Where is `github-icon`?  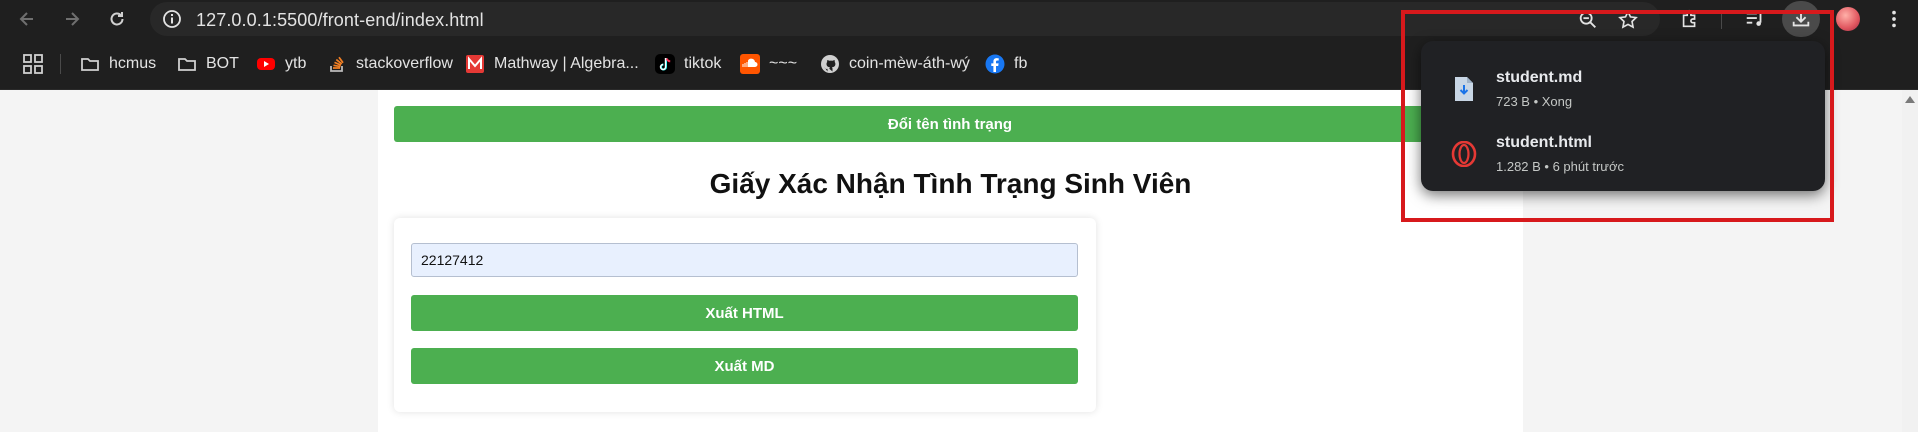 github-icon is located at coordinates (830, 64).